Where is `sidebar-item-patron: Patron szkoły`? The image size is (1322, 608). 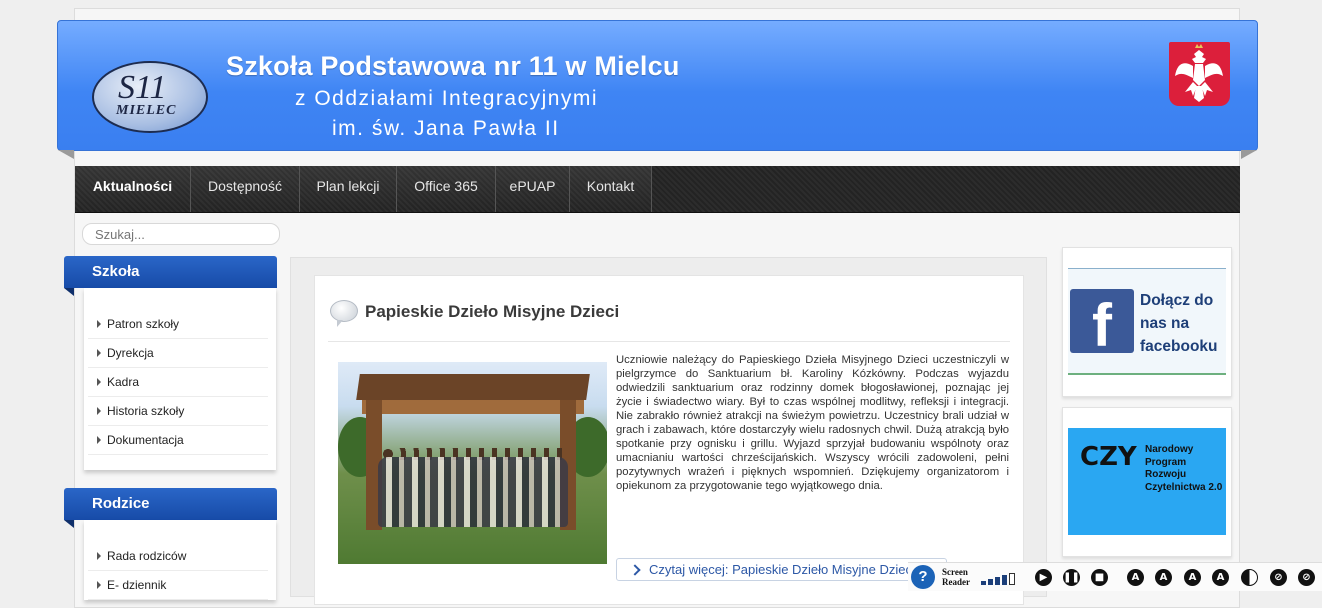 sidebar-item-patron: Patron szkoły is located at coordinates (178, 324).